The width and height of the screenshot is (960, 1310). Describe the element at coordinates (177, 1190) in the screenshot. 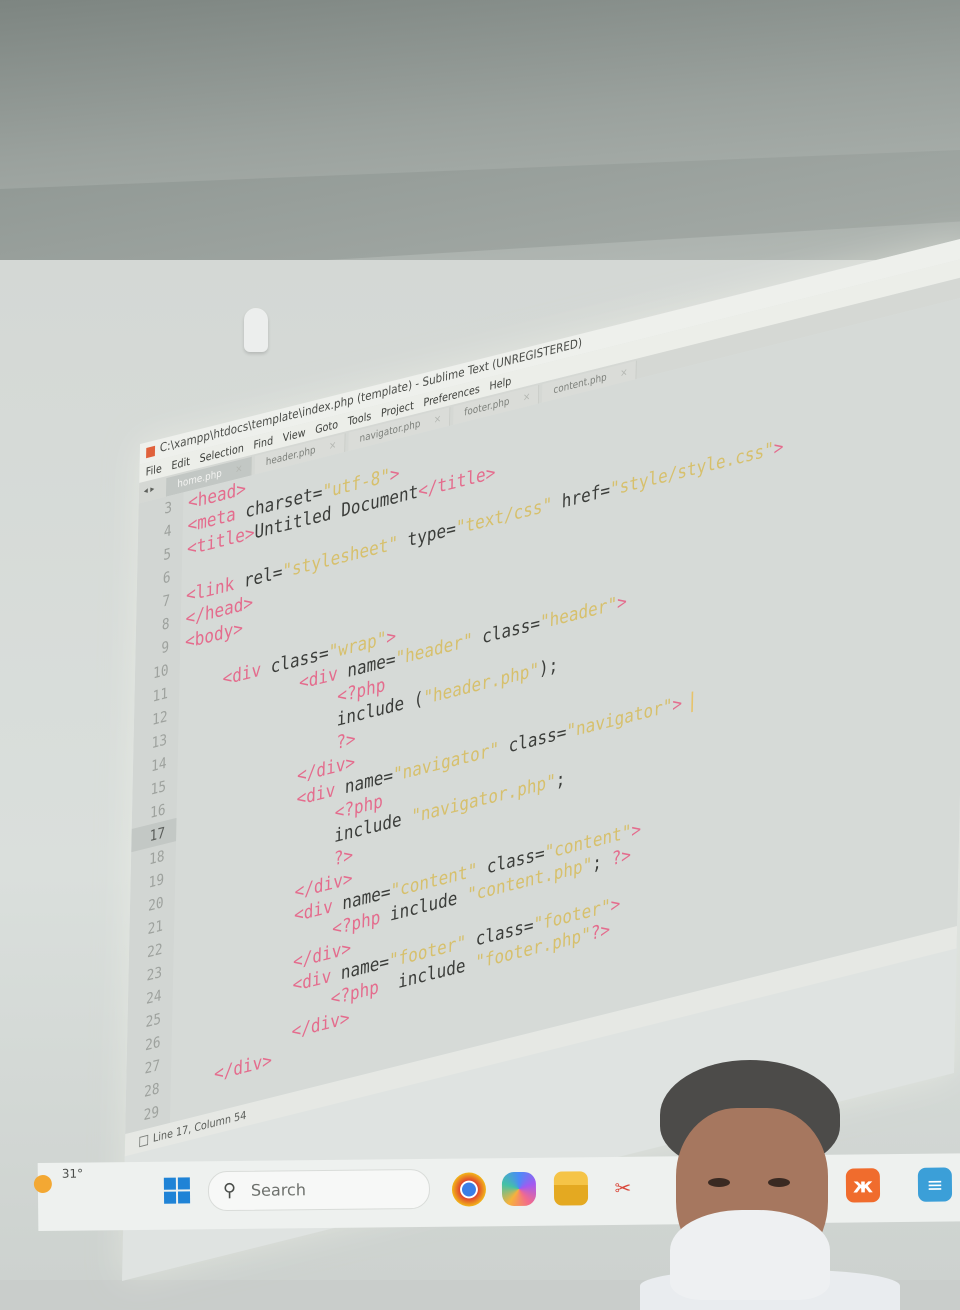

I see `start-button` at that location.